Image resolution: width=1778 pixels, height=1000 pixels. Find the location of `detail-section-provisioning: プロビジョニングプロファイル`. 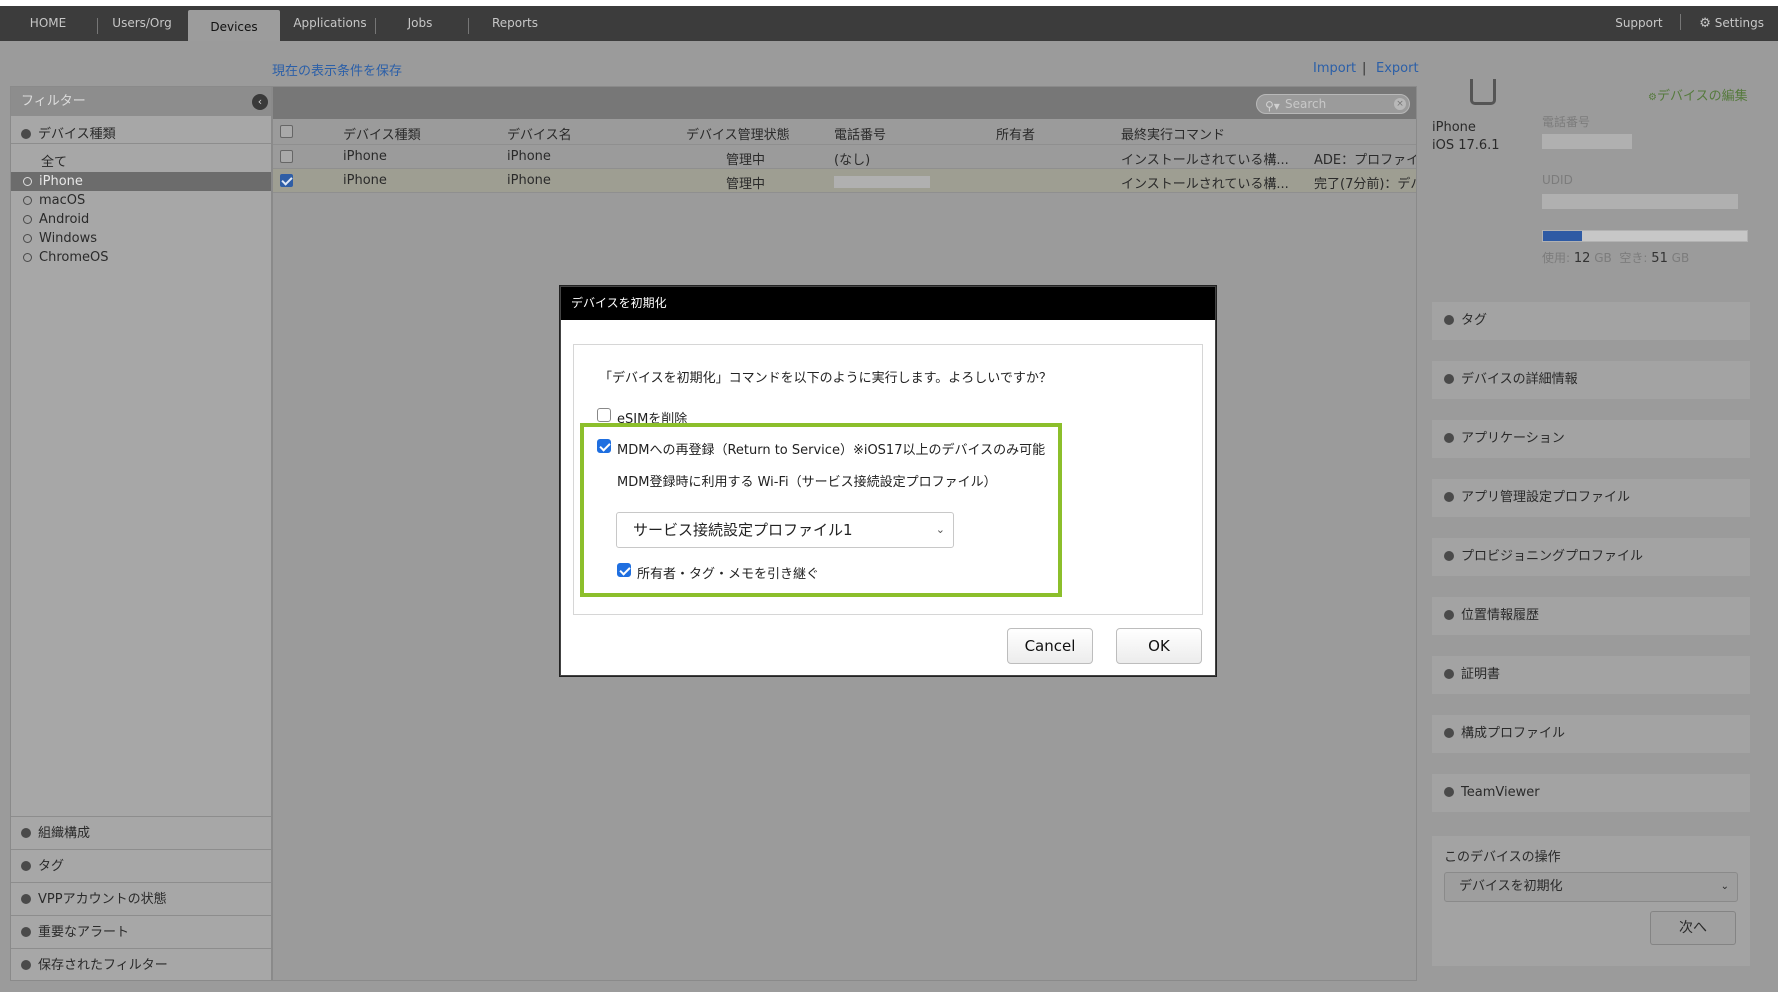

detail-section-provisioning: プロビジョニングプロファイル is located at coordinates (1591, 557).